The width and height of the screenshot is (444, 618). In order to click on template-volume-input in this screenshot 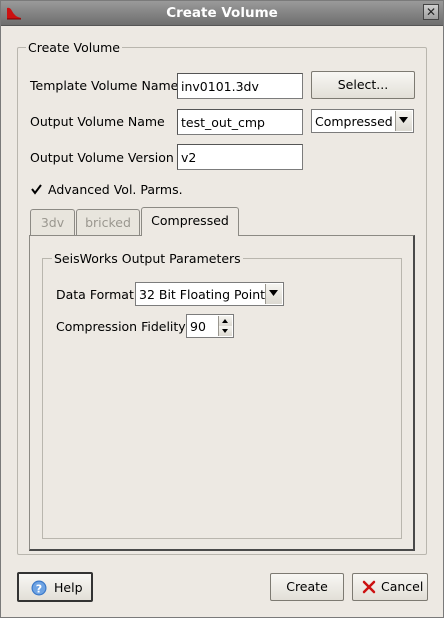, I will do `click(240, 86)`.